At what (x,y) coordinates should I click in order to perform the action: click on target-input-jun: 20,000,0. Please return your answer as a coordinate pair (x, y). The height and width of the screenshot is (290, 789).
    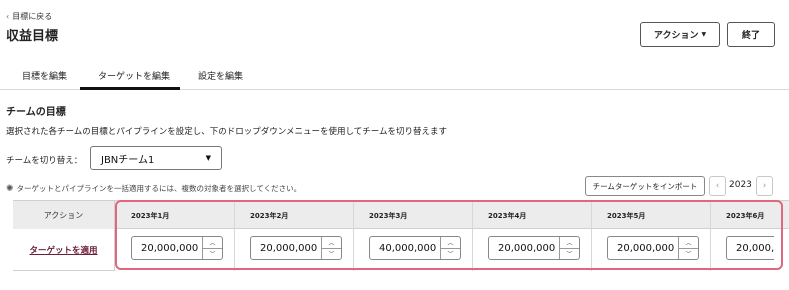
    Looking at the image, I should click on (750, 248).